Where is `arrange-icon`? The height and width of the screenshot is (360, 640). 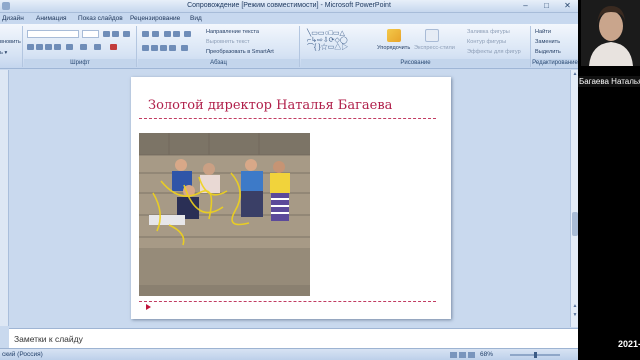 arrange-icon is located at coordinates (394, 35).